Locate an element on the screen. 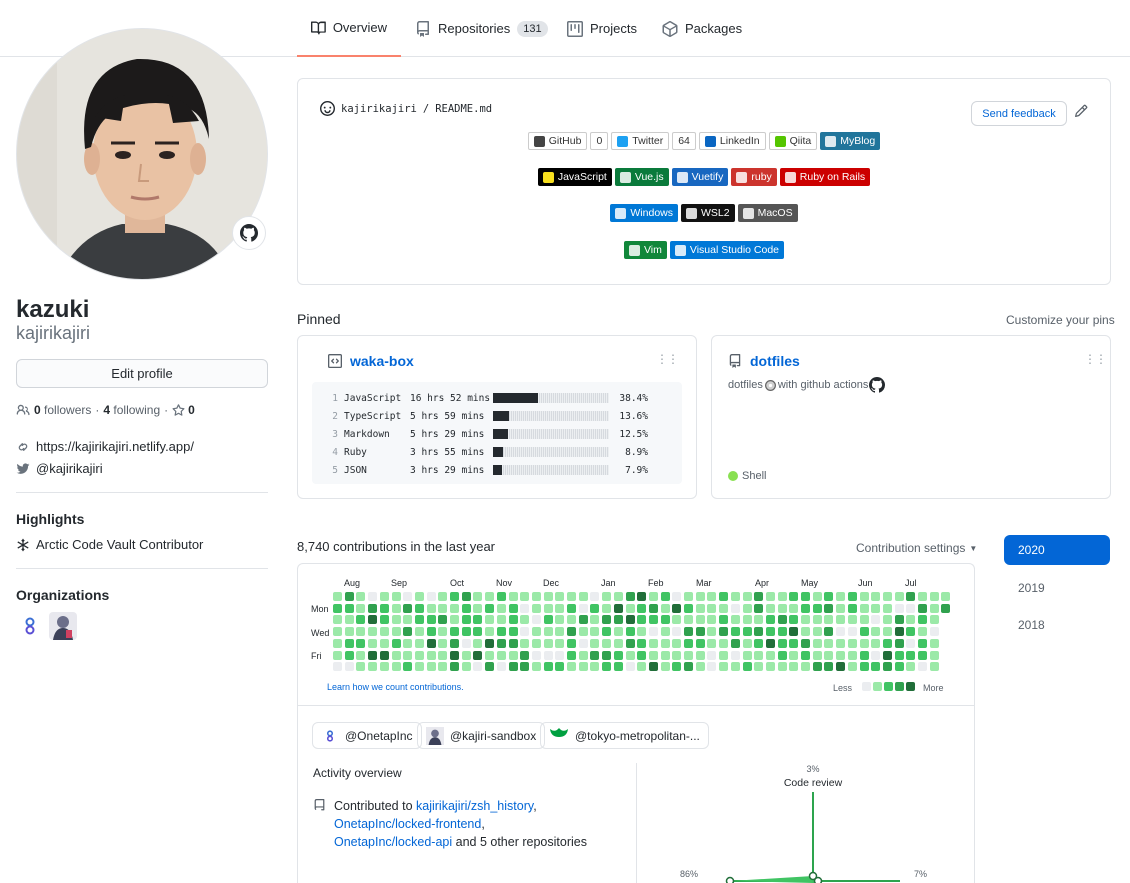 This screenshot has width=1130, height=883. stars-link: 0 is located at coordinates (183, 410).